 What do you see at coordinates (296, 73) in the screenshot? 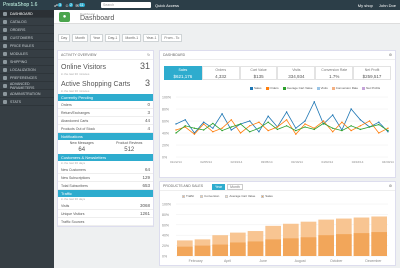
I see `kpi-tile: Visits 334,934` at bounding box center [296, 73].